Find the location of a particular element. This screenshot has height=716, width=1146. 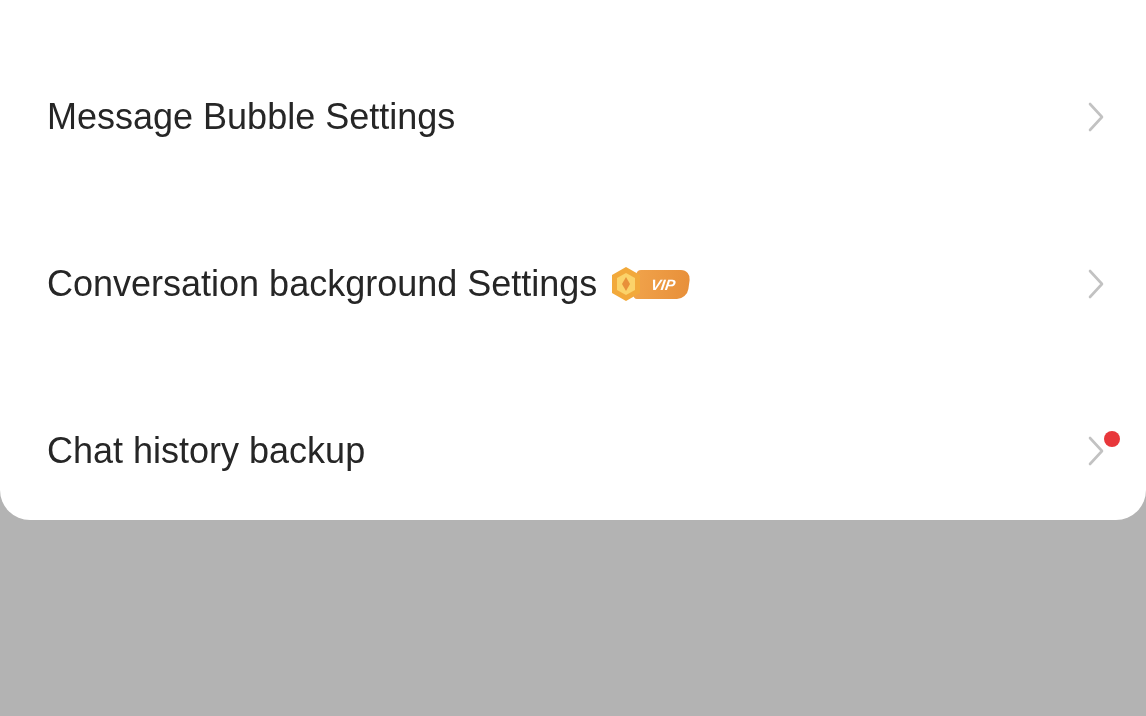

settings-item-label: Chat history backup is located at coordinates (206, 451).